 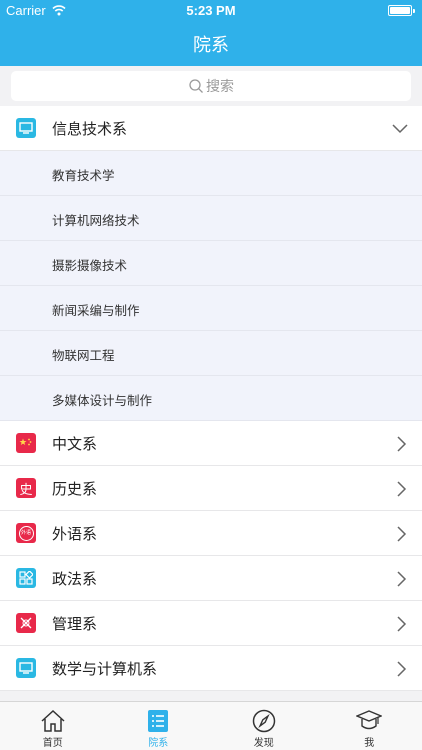 I want to click on tab-label: 首页, so click(x=52, y=743).